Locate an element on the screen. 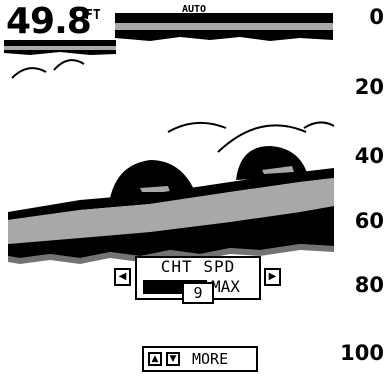 Image resolution: width=388 pixels, height=389 pixels. more-label: MORE is located at coordinates (210, 359).